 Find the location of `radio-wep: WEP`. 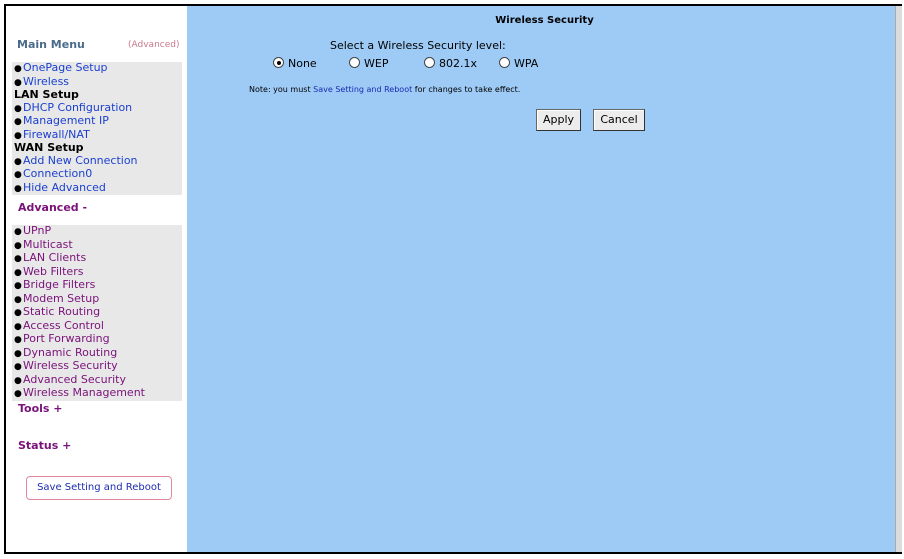

radio-wep: WEP is located at coordinates (368, 63).